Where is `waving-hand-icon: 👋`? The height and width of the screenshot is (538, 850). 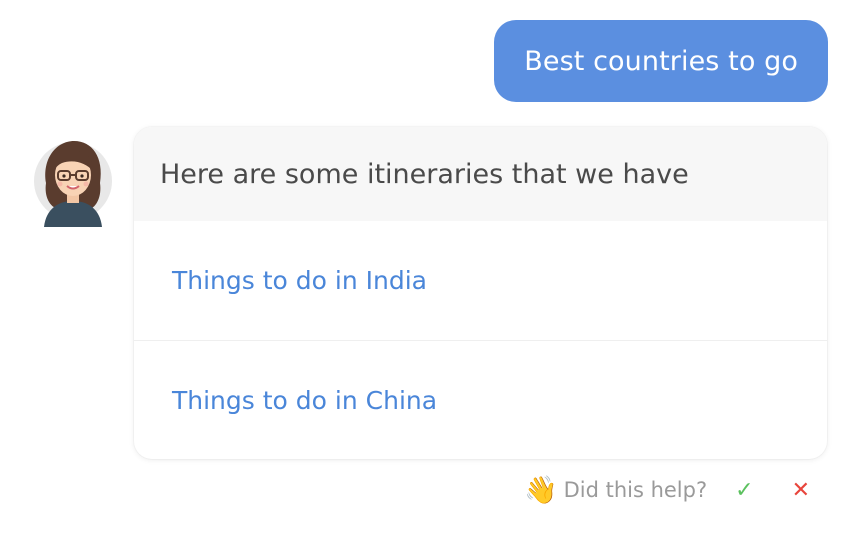
waving-hand-icon: 👋 is located at coordinates (540, 490).